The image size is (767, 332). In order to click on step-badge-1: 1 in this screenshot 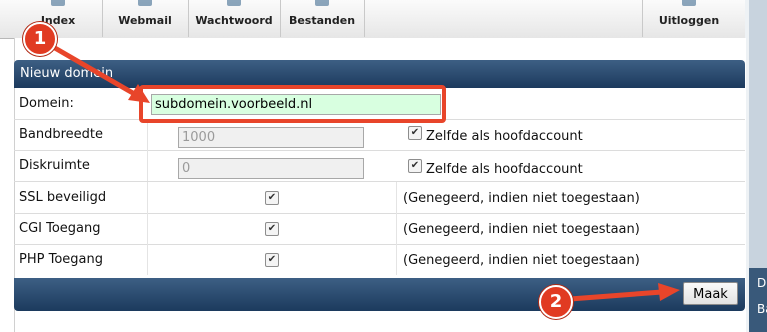, I will do `click(40, 39)`.